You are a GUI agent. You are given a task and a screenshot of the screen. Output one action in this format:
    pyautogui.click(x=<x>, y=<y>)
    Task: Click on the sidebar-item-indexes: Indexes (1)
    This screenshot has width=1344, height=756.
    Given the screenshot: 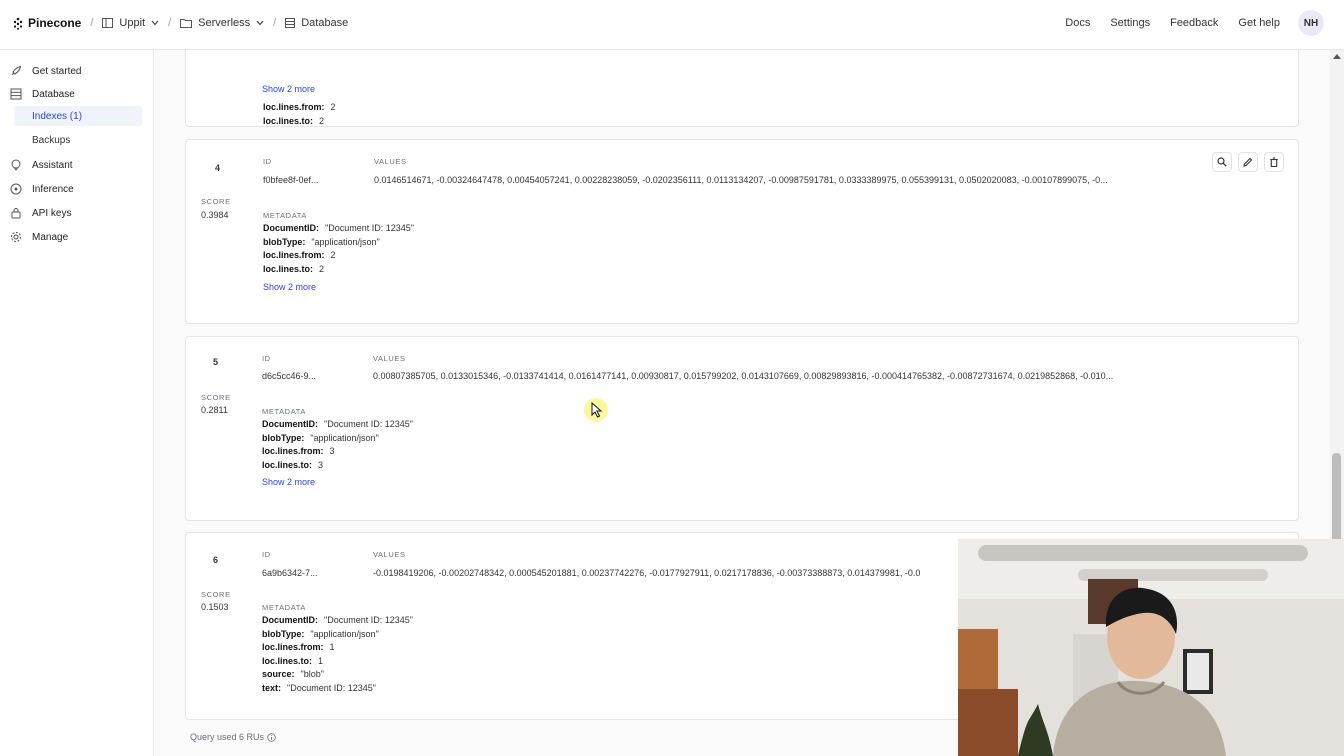 What is the action you would take?
    pyautogui.click(x=78, y=116)
    